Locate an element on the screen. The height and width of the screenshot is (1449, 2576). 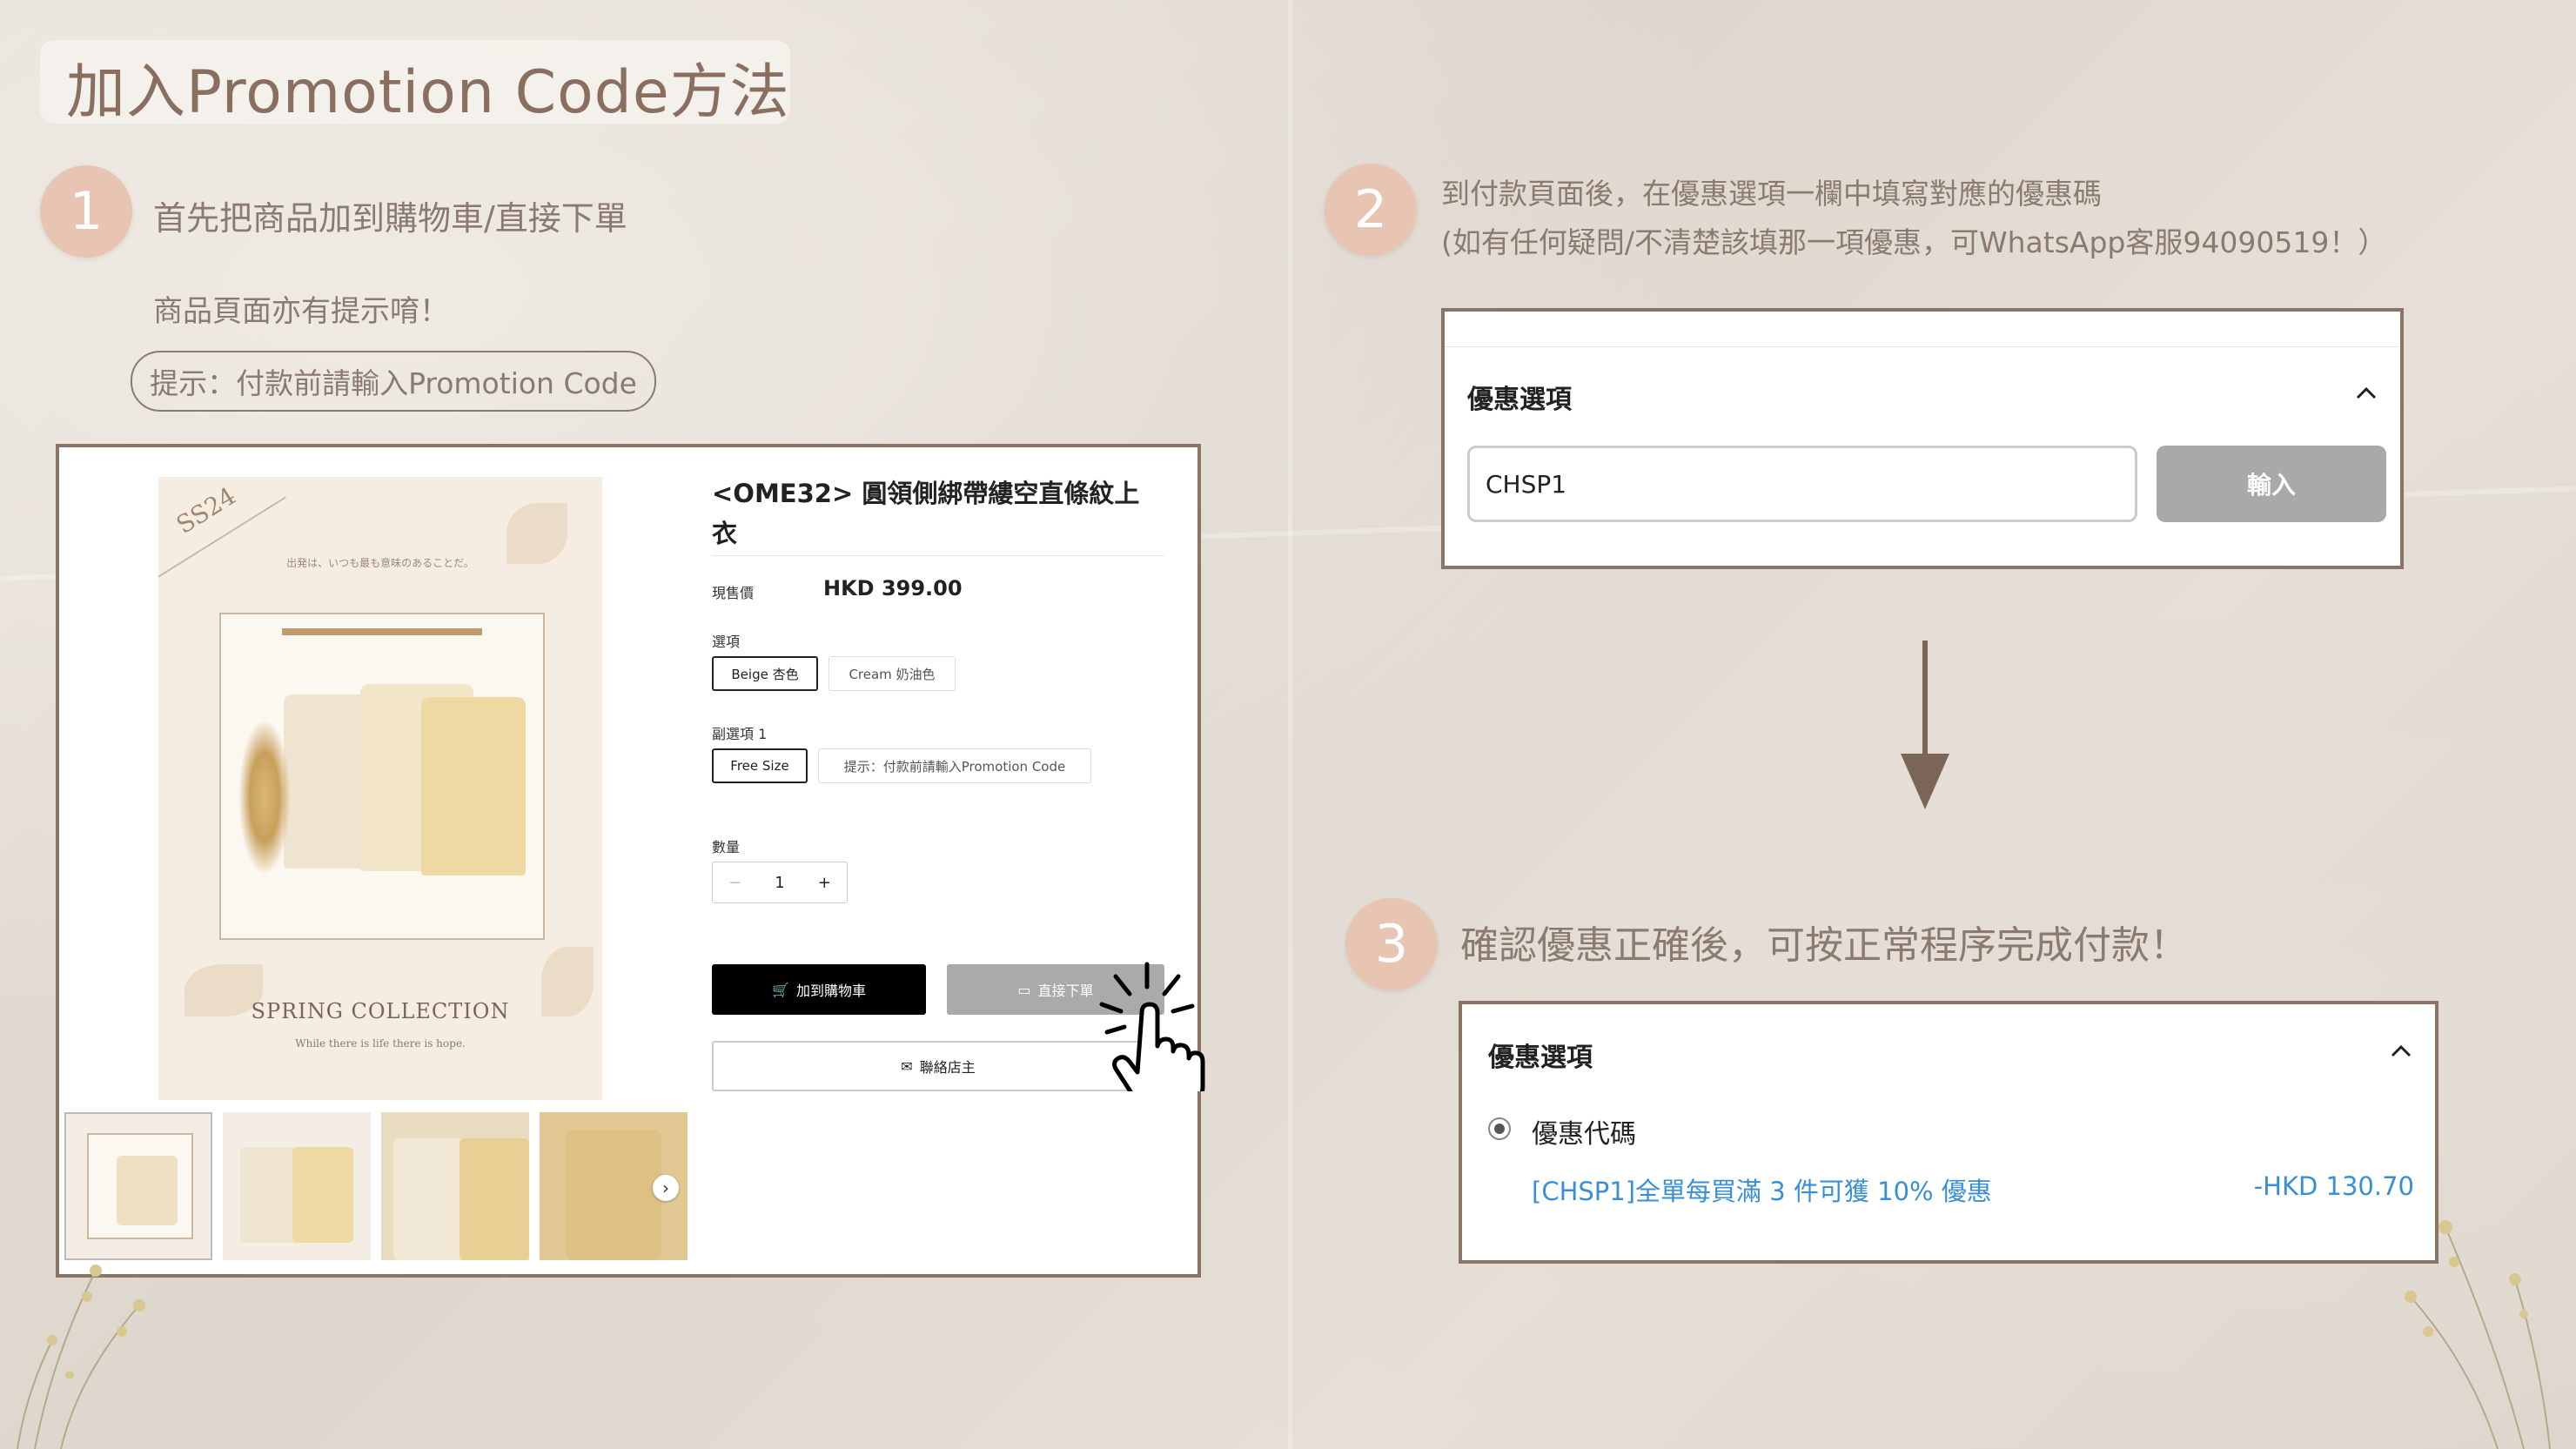
quantity-label: 數量 is located at coordinates (727, 847).